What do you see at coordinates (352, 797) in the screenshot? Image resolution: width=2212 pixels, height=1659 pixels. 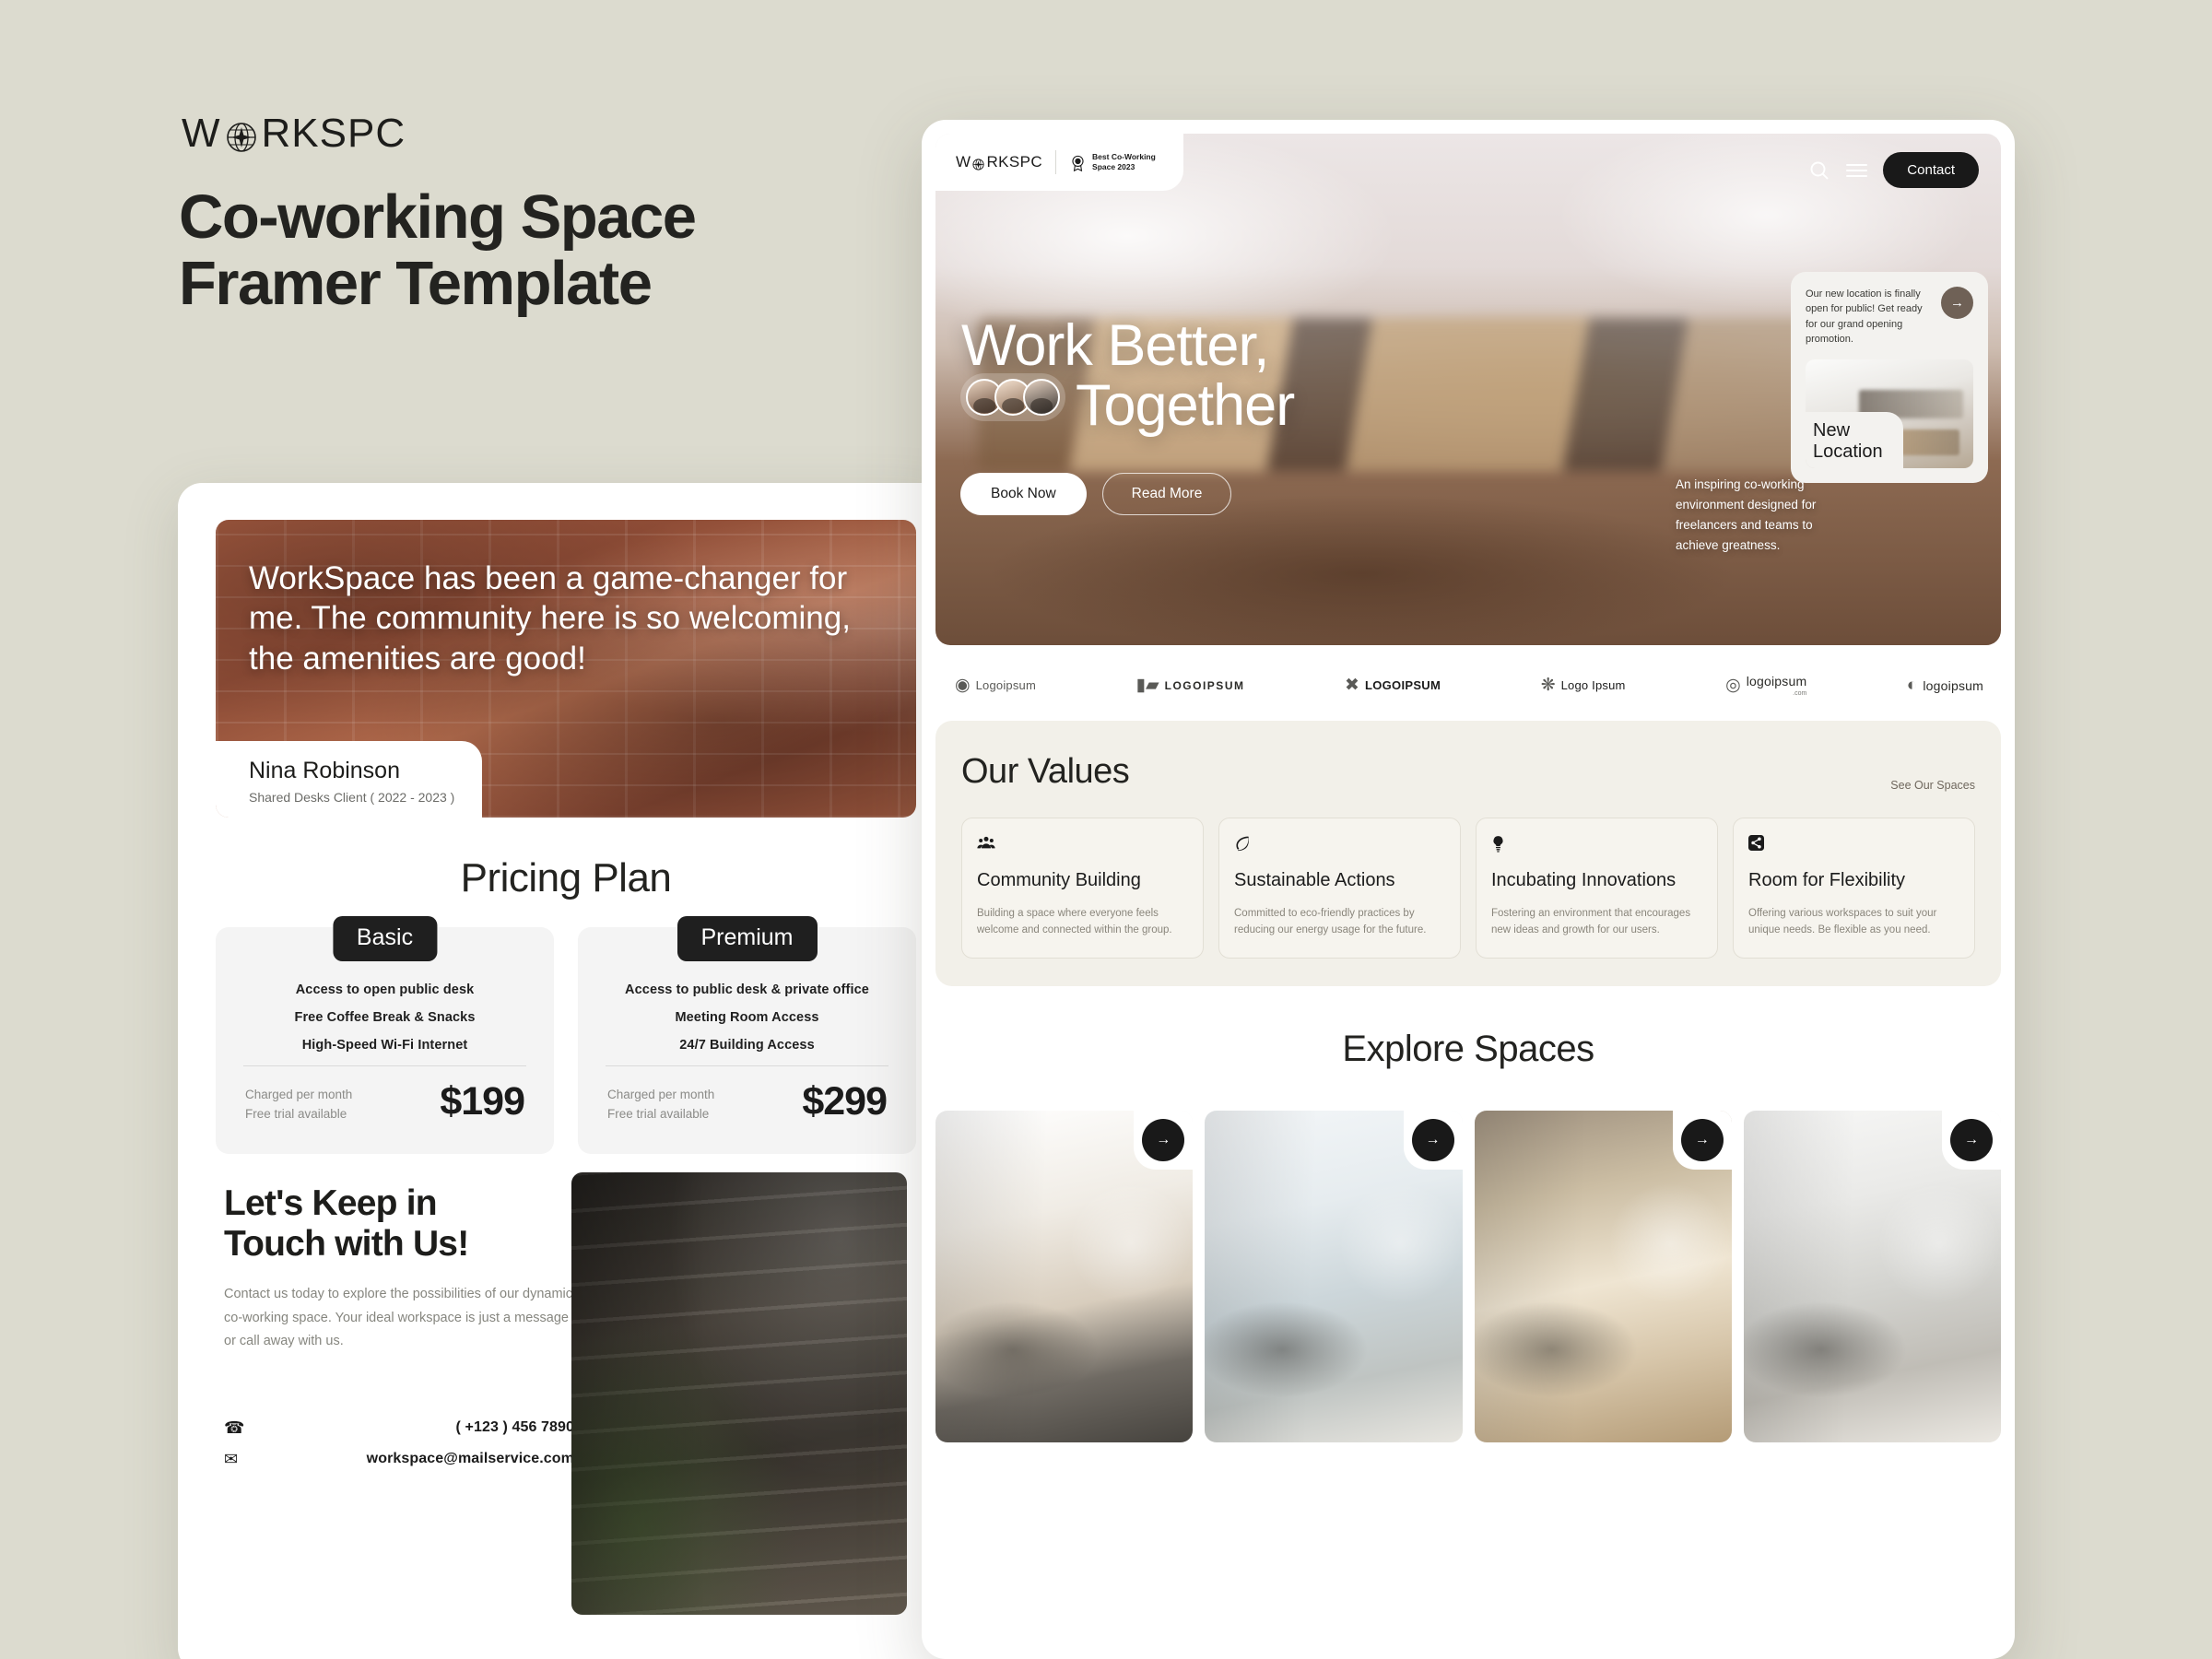 I see `testimonial-author-role: Shared Desks Client ( 2022 - 2023 )` at bounding box center [352, 797].